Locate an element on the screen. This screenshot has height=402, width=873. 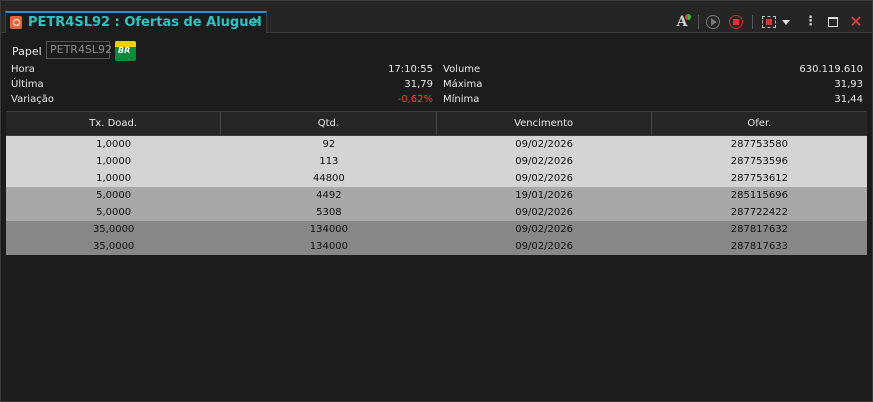
play-icon is located at coordinates (713, 22).